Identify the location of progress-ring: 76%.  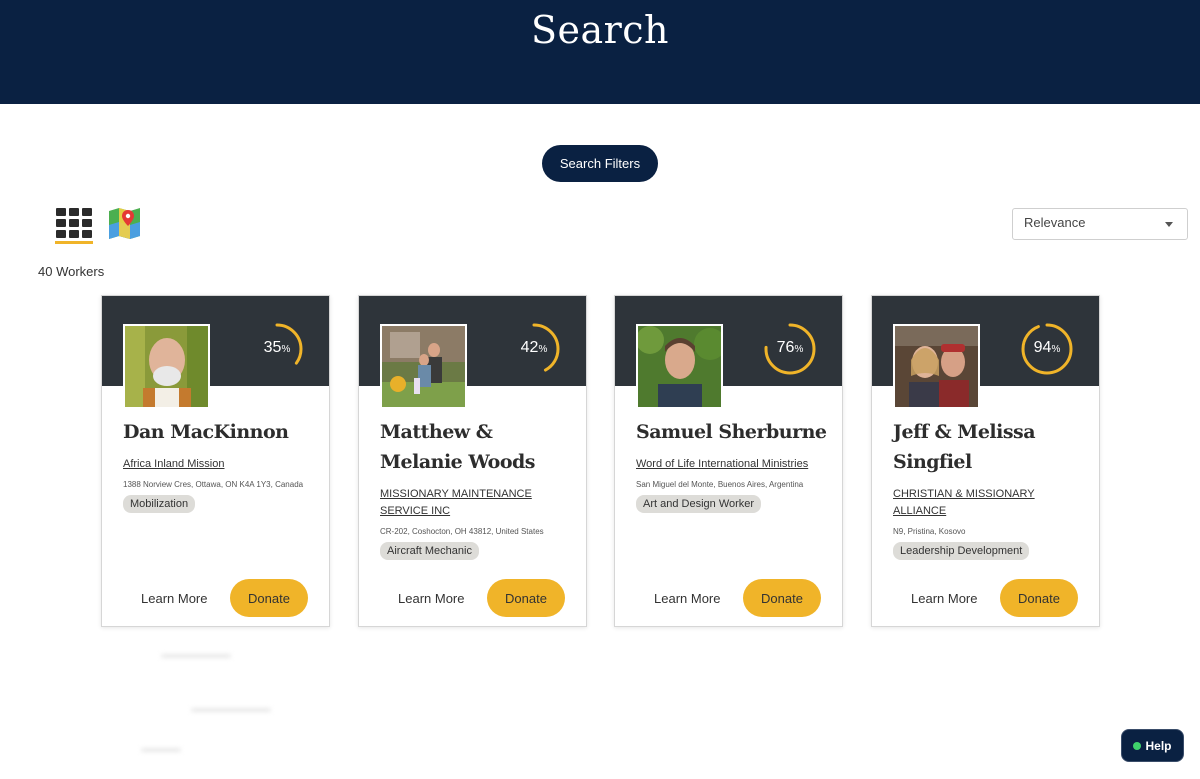
(790, 349).